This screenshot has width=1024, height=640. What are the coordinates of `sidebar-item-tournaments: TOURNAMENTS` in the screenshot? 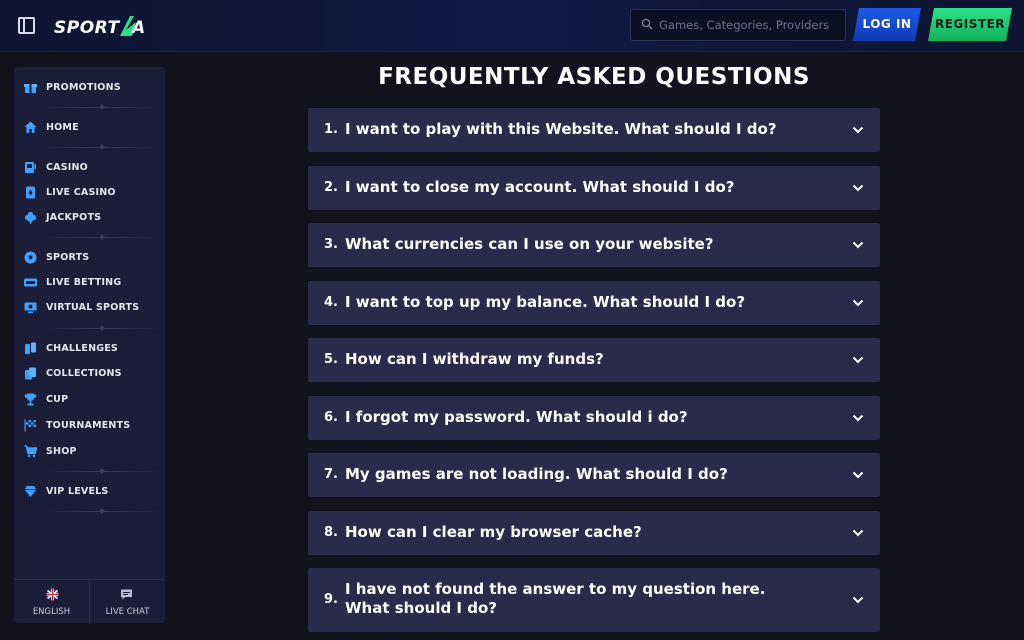 It's located at (89, 426).